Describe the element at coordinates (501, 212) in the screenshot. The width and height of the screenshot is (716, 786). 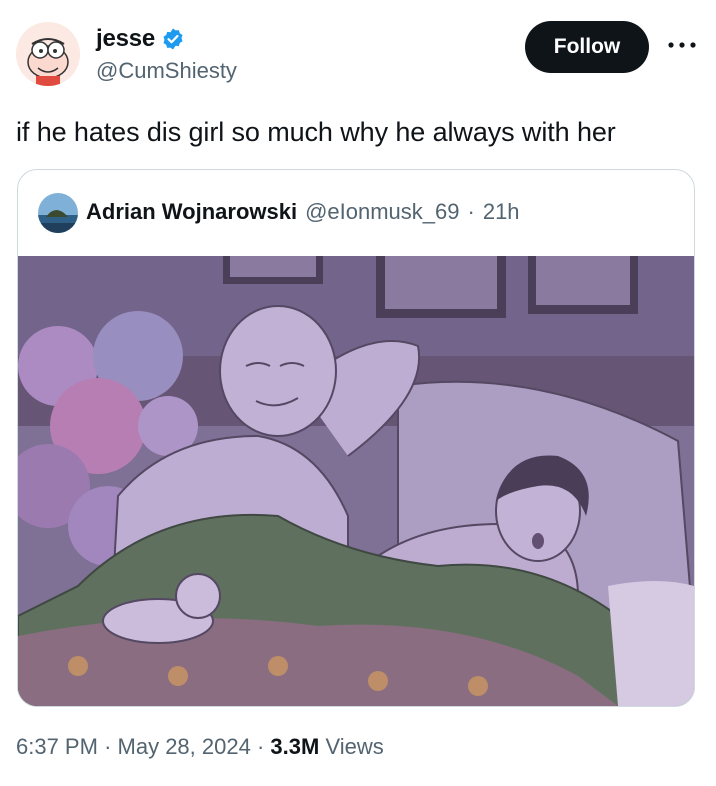
I see `quoted-timestamp: 21h` at that location.